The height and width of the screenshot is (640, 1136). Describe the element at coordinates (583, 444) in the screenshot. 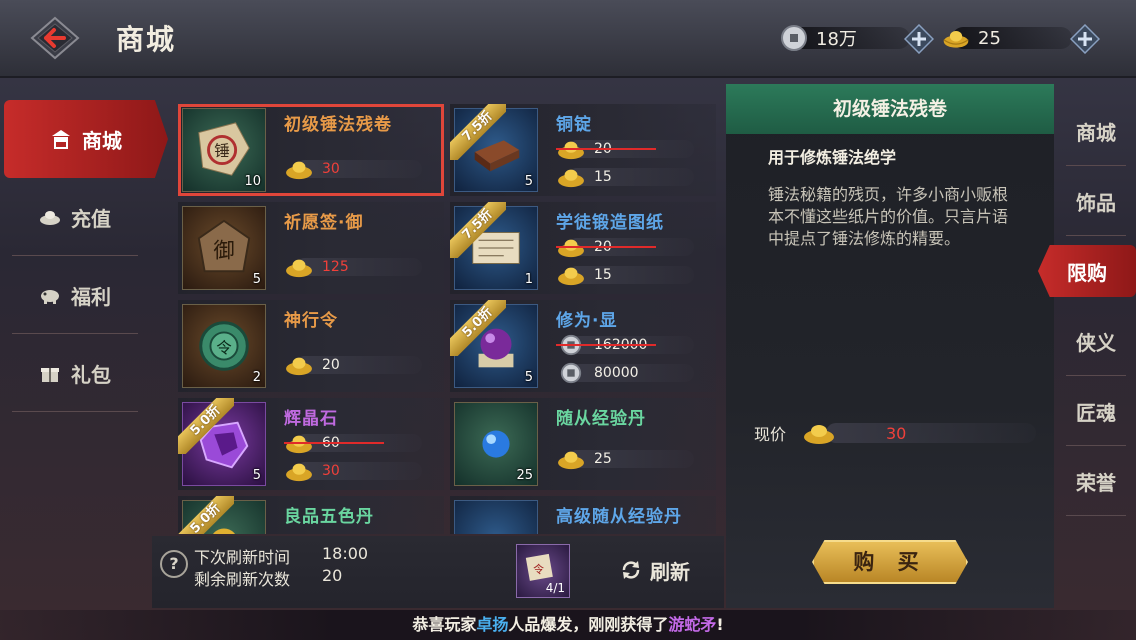

I see `shop-item-card: 25 随从经验丹 25` at that location.